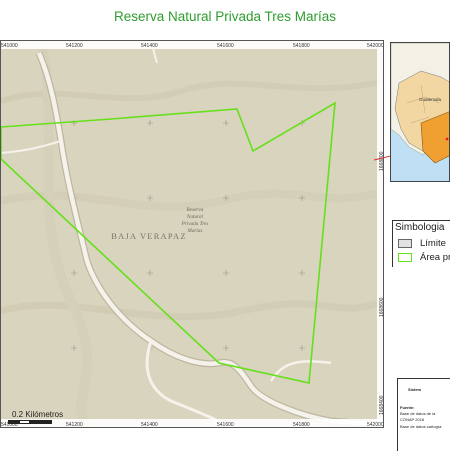  Describe the element at coordinates (418, 413) in the screenshot. I see `info-line: Base de datos de la` at that location.